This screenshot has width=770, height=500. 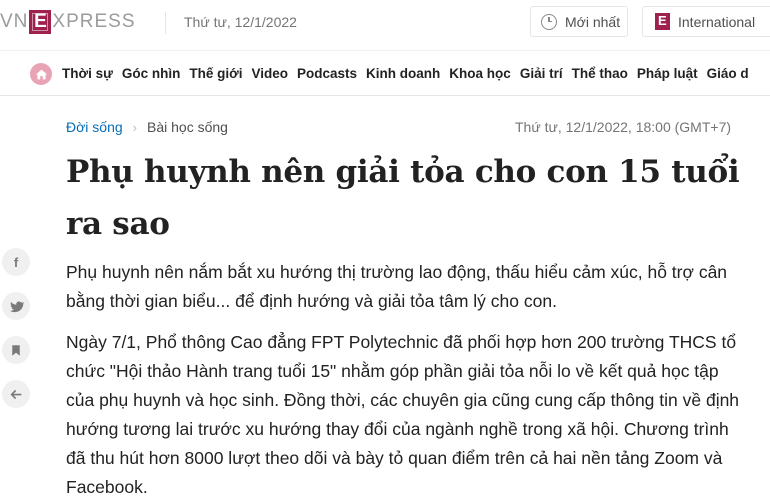 I want to click on breadcrumb-category: Đời sống, so click(x=94, y=127).